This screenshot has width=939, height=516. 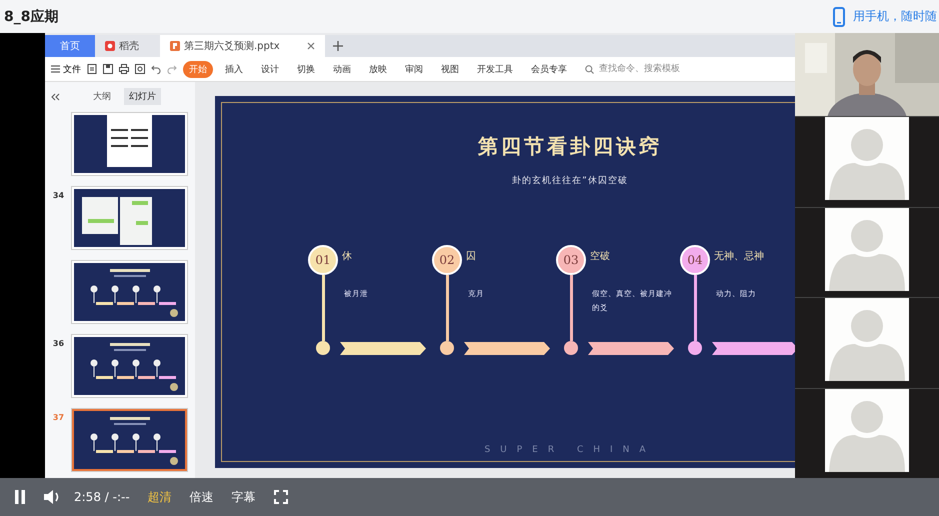 I want to click on ribbon-tab: 视图, so click(x=450, y=69).